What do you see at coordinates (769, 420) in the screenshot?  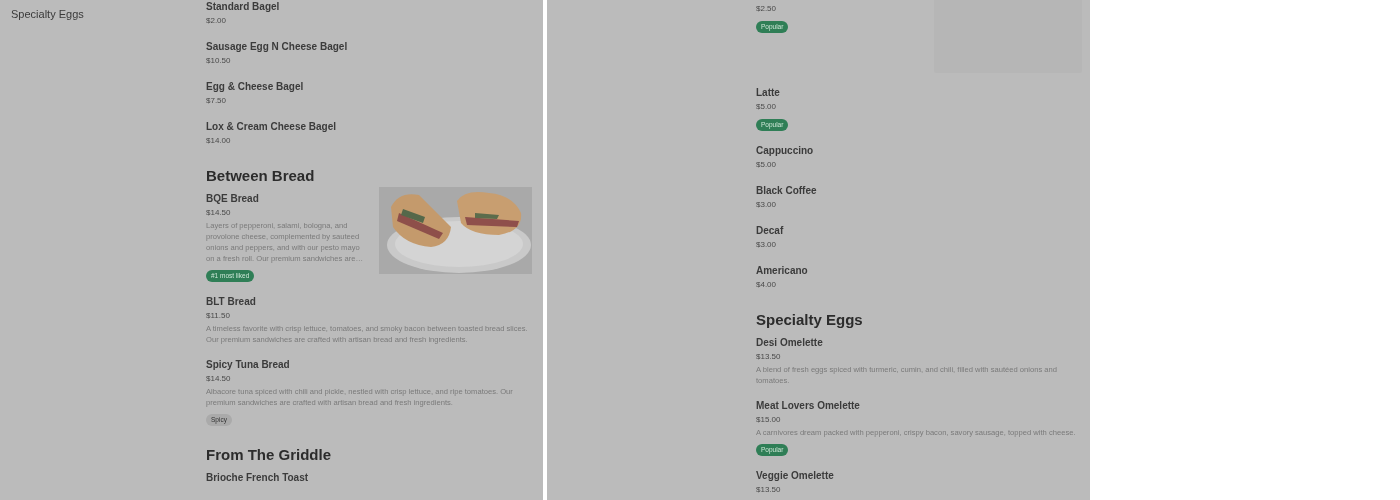 I see `item-price: $15.00` at bounding box center [769, 420].